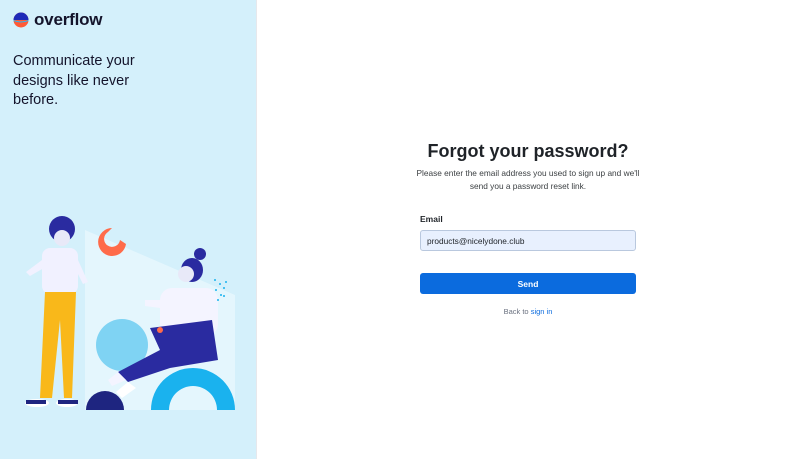 The image size is (800, 459). Describe the element at coordinates (528, 151) in the screenshot. I see `page-title: Forgot your password?` at that location.